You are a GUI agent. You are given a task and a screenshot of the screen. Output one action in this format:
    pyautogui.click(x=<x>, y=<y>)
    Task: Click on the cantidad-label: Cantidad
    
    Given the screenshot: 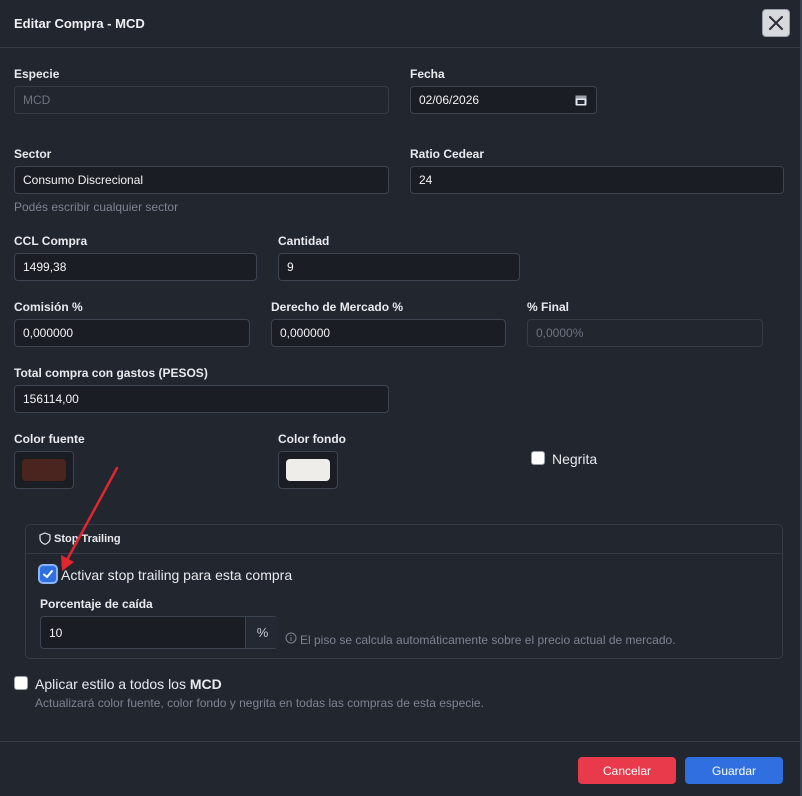 What is the action you would take?
    pyautogui.click(x=304, y=241)
    